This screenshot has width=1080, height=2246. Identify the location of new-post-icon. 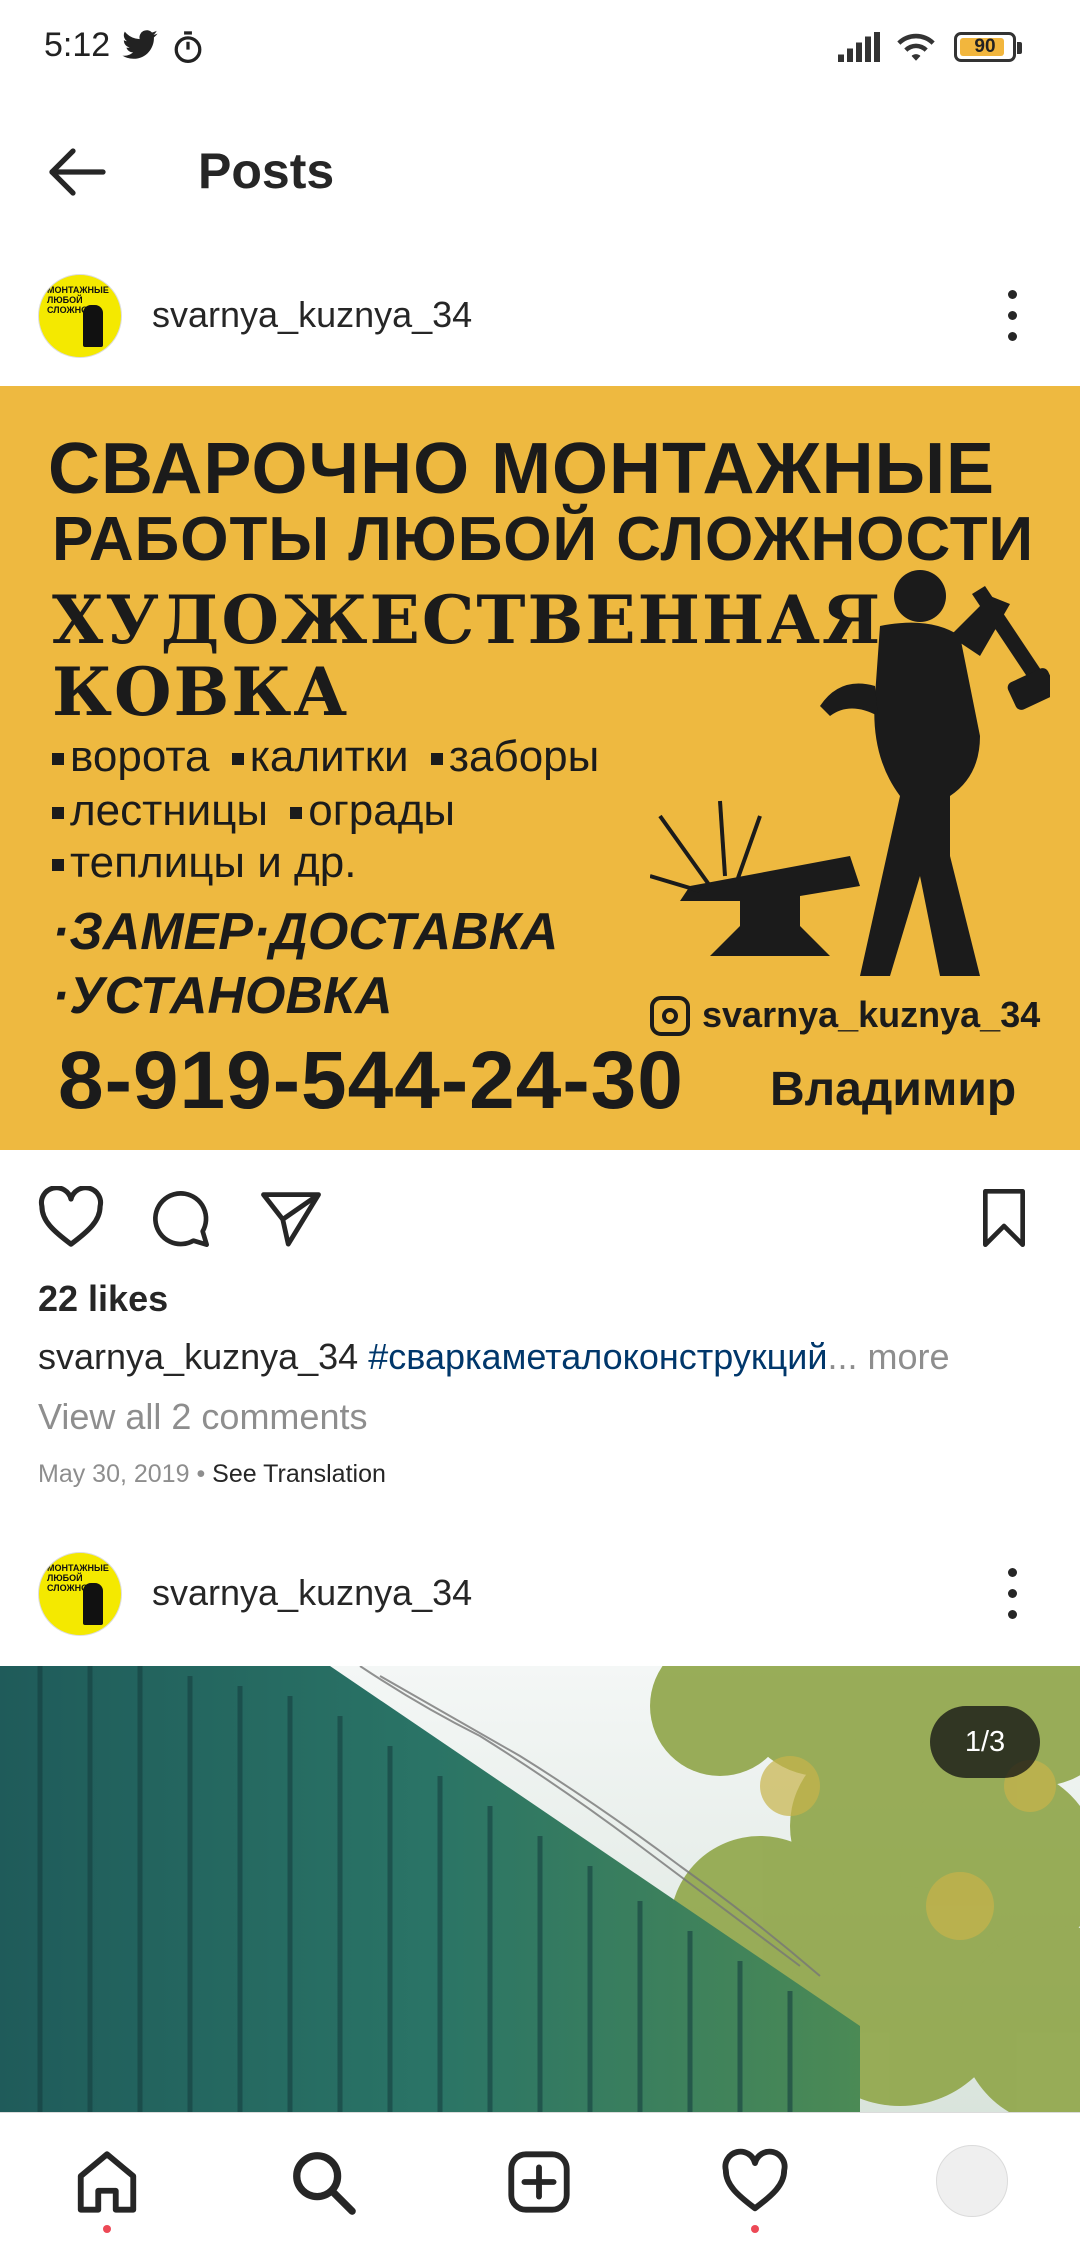
(539, 2182).